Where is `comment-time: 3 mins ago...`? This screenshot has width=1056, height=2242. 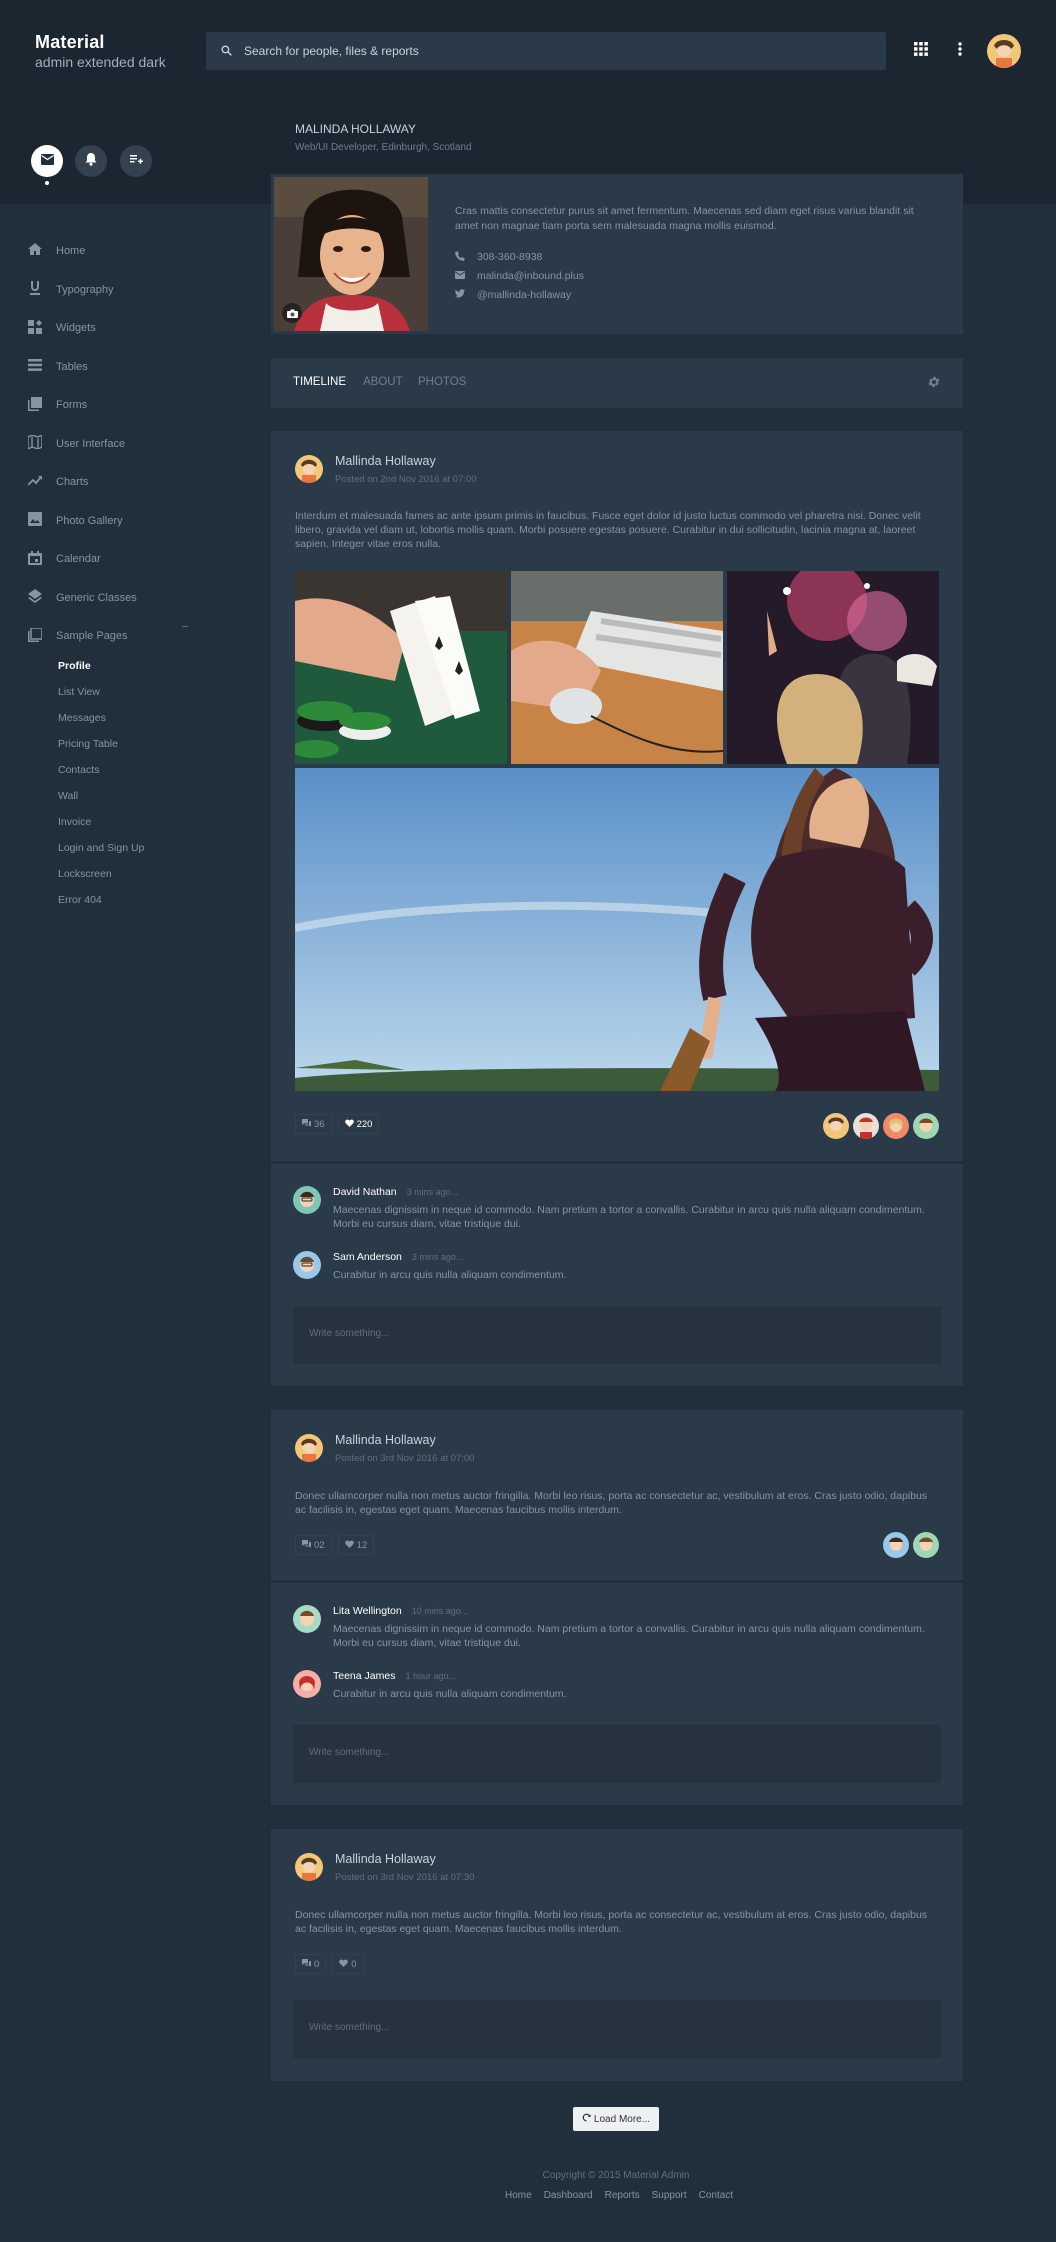
comment-time: 3 mins ago... is located at coordinates (432, 1192).